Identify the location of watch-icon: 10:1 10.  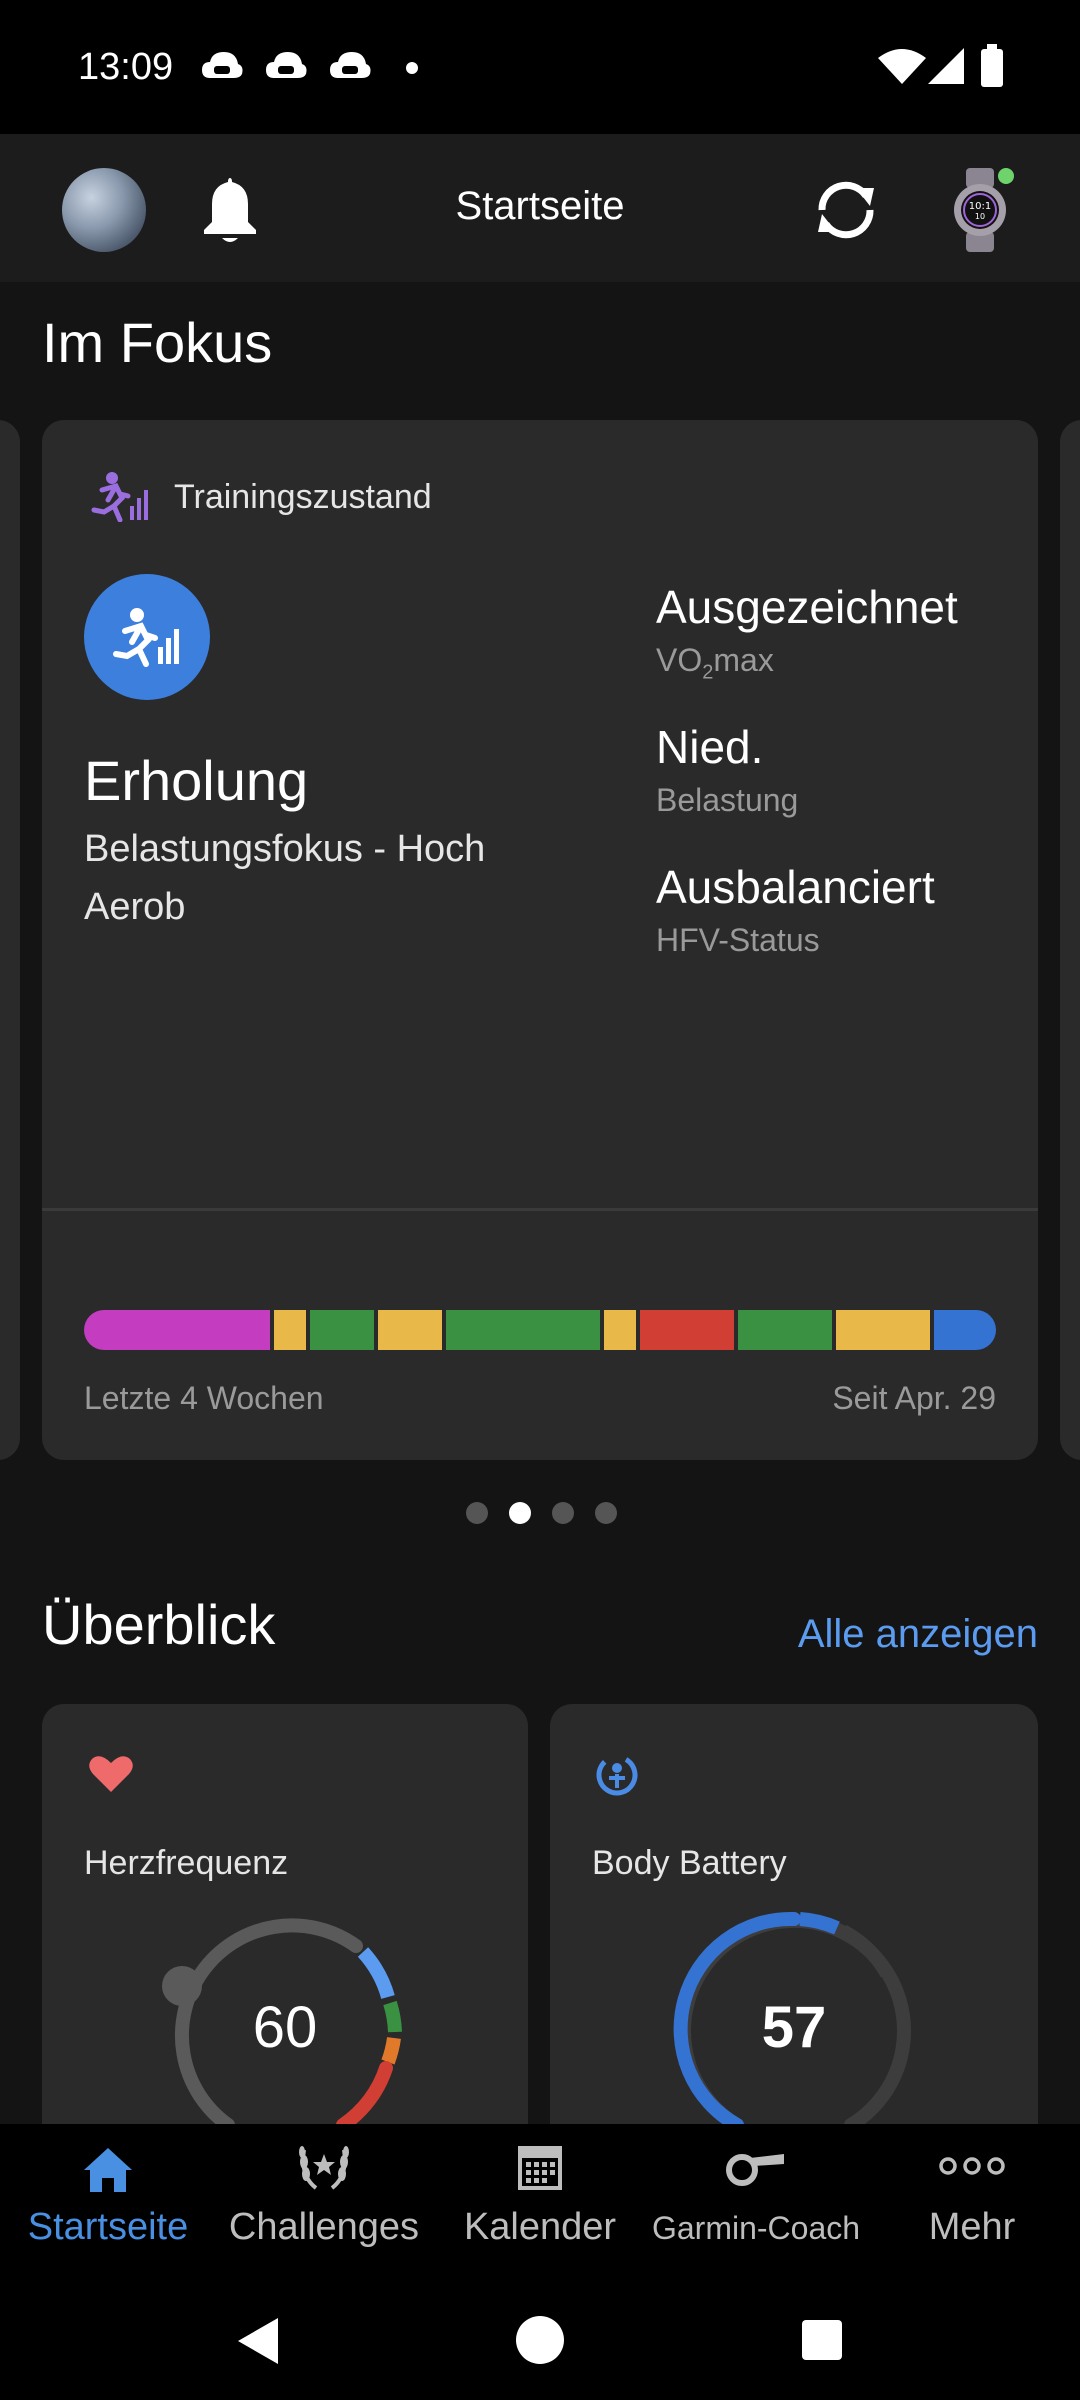
(980, 210).